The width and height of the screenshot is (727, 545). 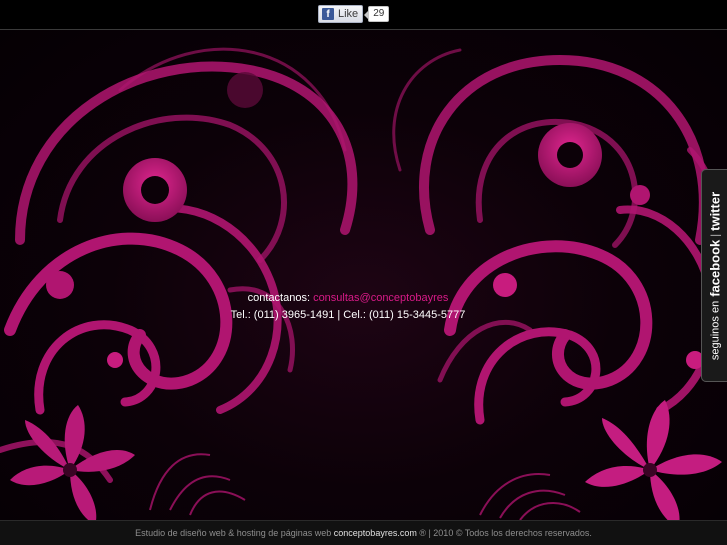 I want to click on like-label: Like, so click(x=348, y=14).